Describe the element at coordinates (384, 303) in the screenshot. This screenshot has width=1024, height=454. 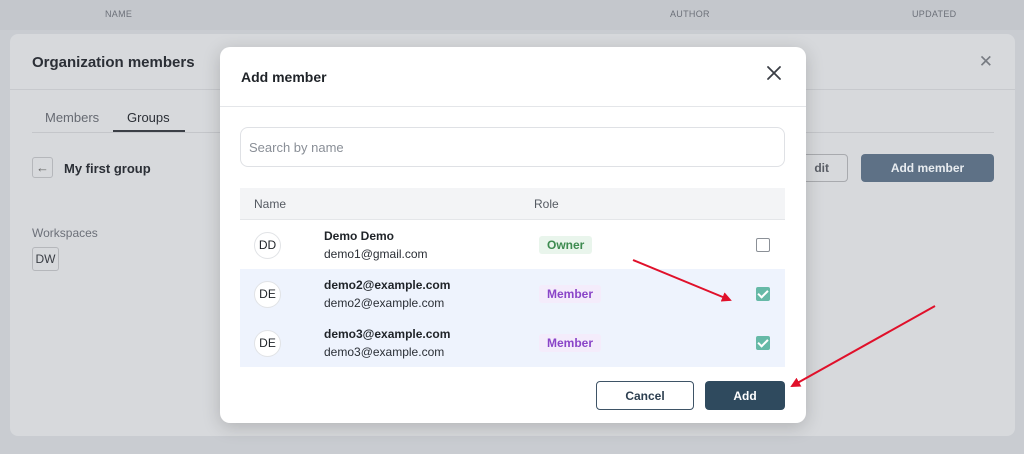
I see `member-email: demo2@example.com` at that location.